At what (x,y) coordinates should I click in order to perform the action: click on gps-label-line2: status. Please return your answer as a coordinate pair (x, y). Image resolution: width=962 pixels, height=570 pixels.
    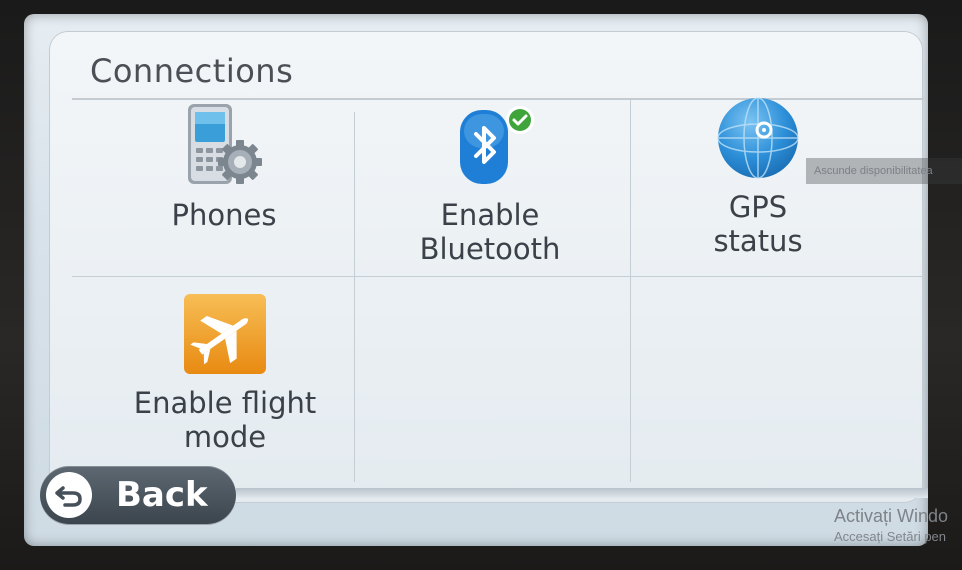
    Looking at the image, I should click on (758, 241).